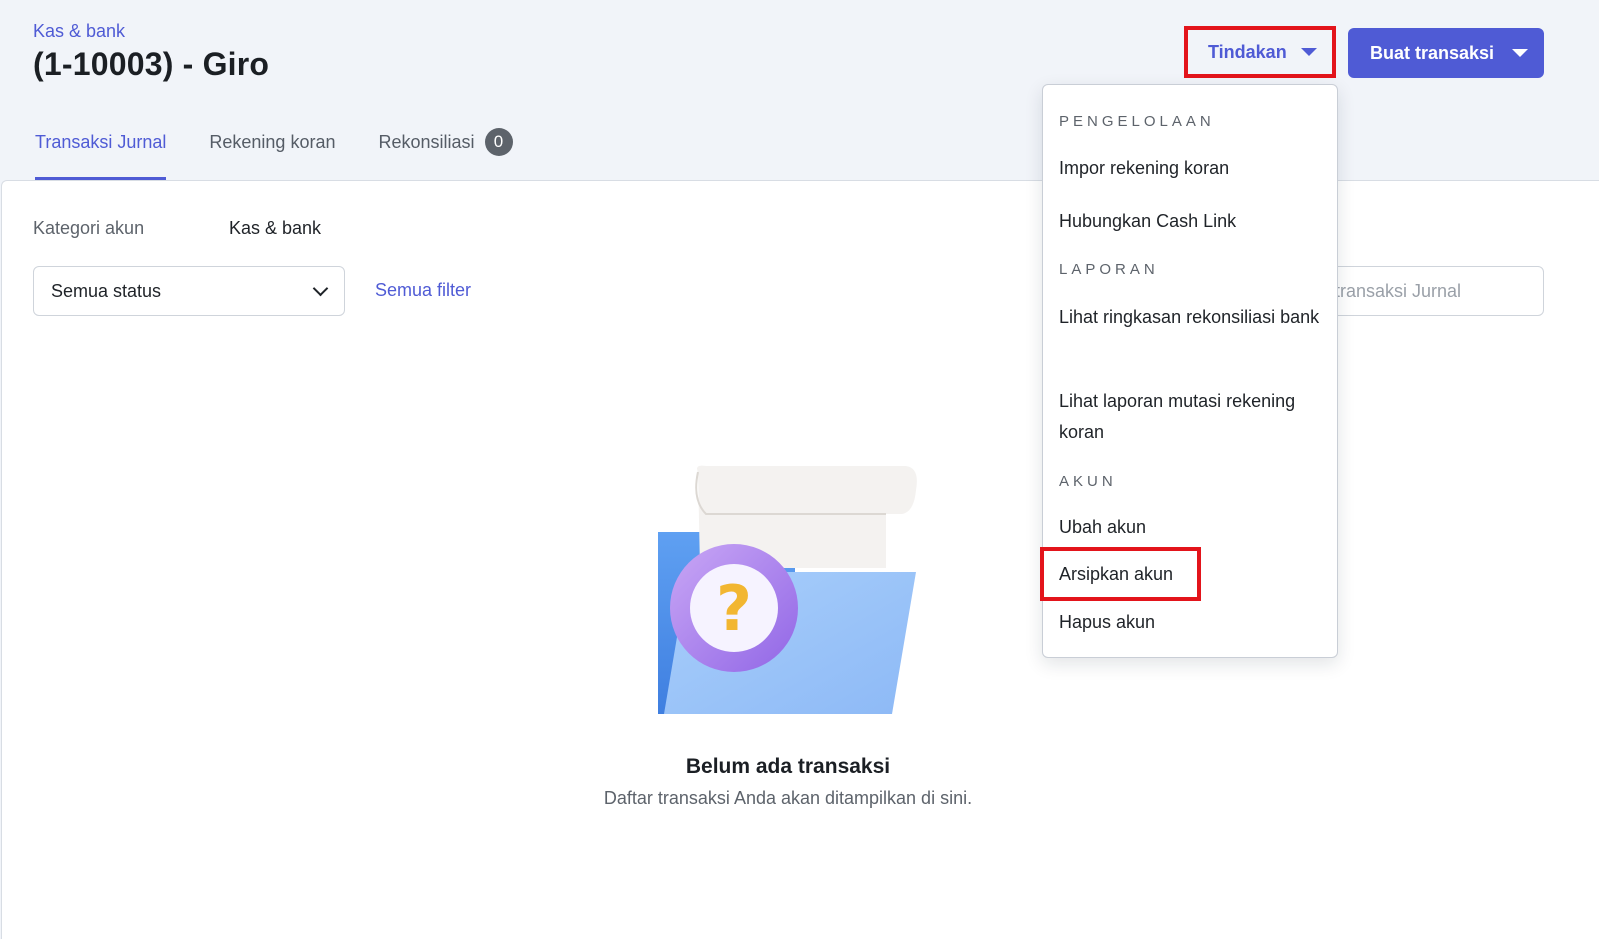 The image size is (1599, 939). Describe the element at coordinates (1109, 269) in the screenshot. I see `menu-section-reports: LAPORAN` at that location.